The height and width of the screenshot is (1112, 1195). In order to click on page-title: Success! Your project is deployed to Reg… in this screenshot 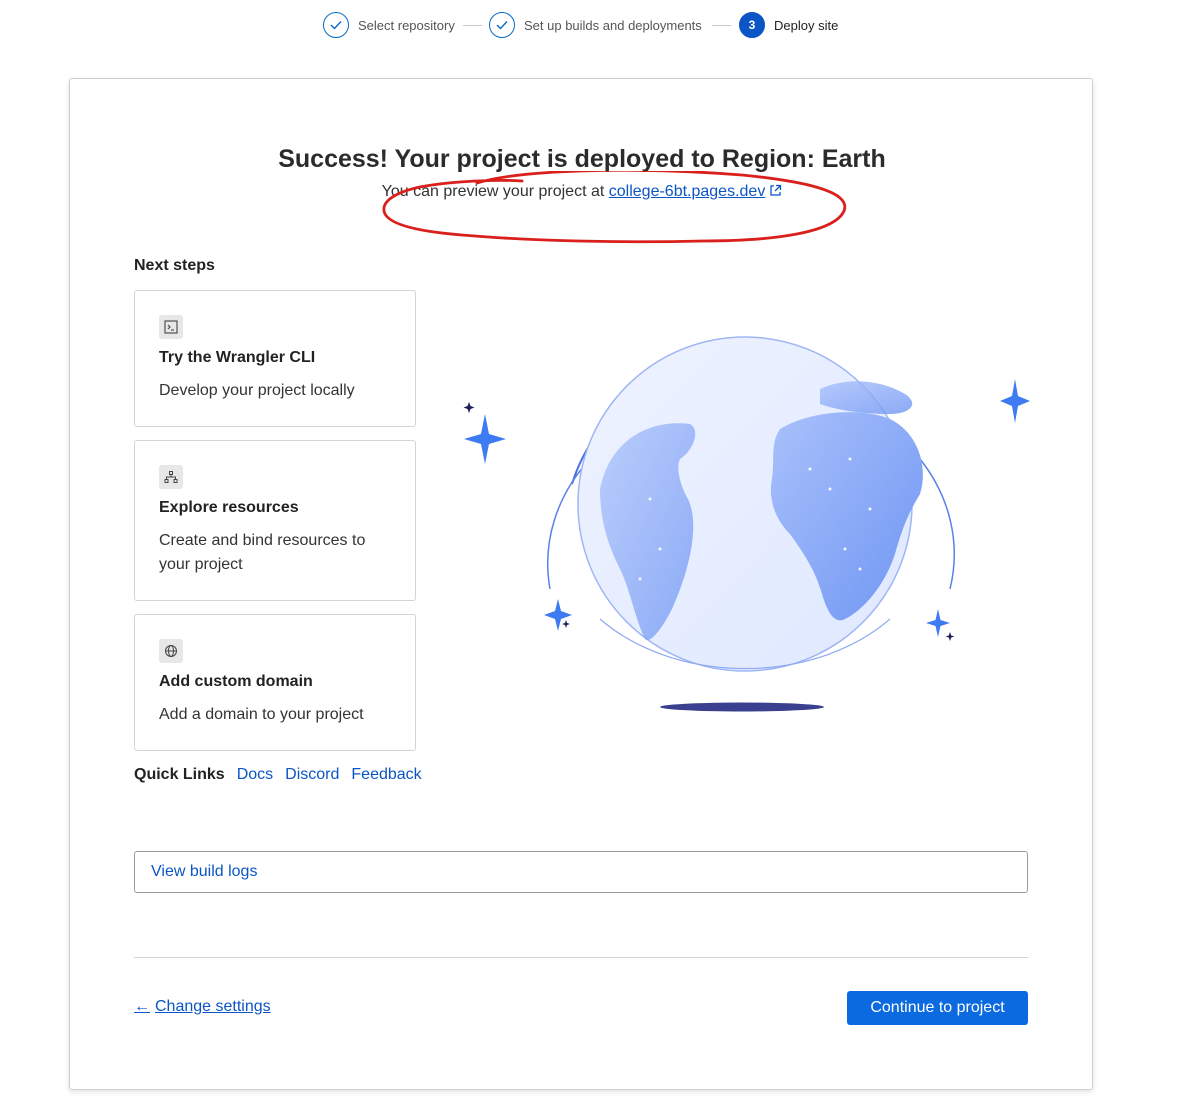, I will do `click(582, 159)`.